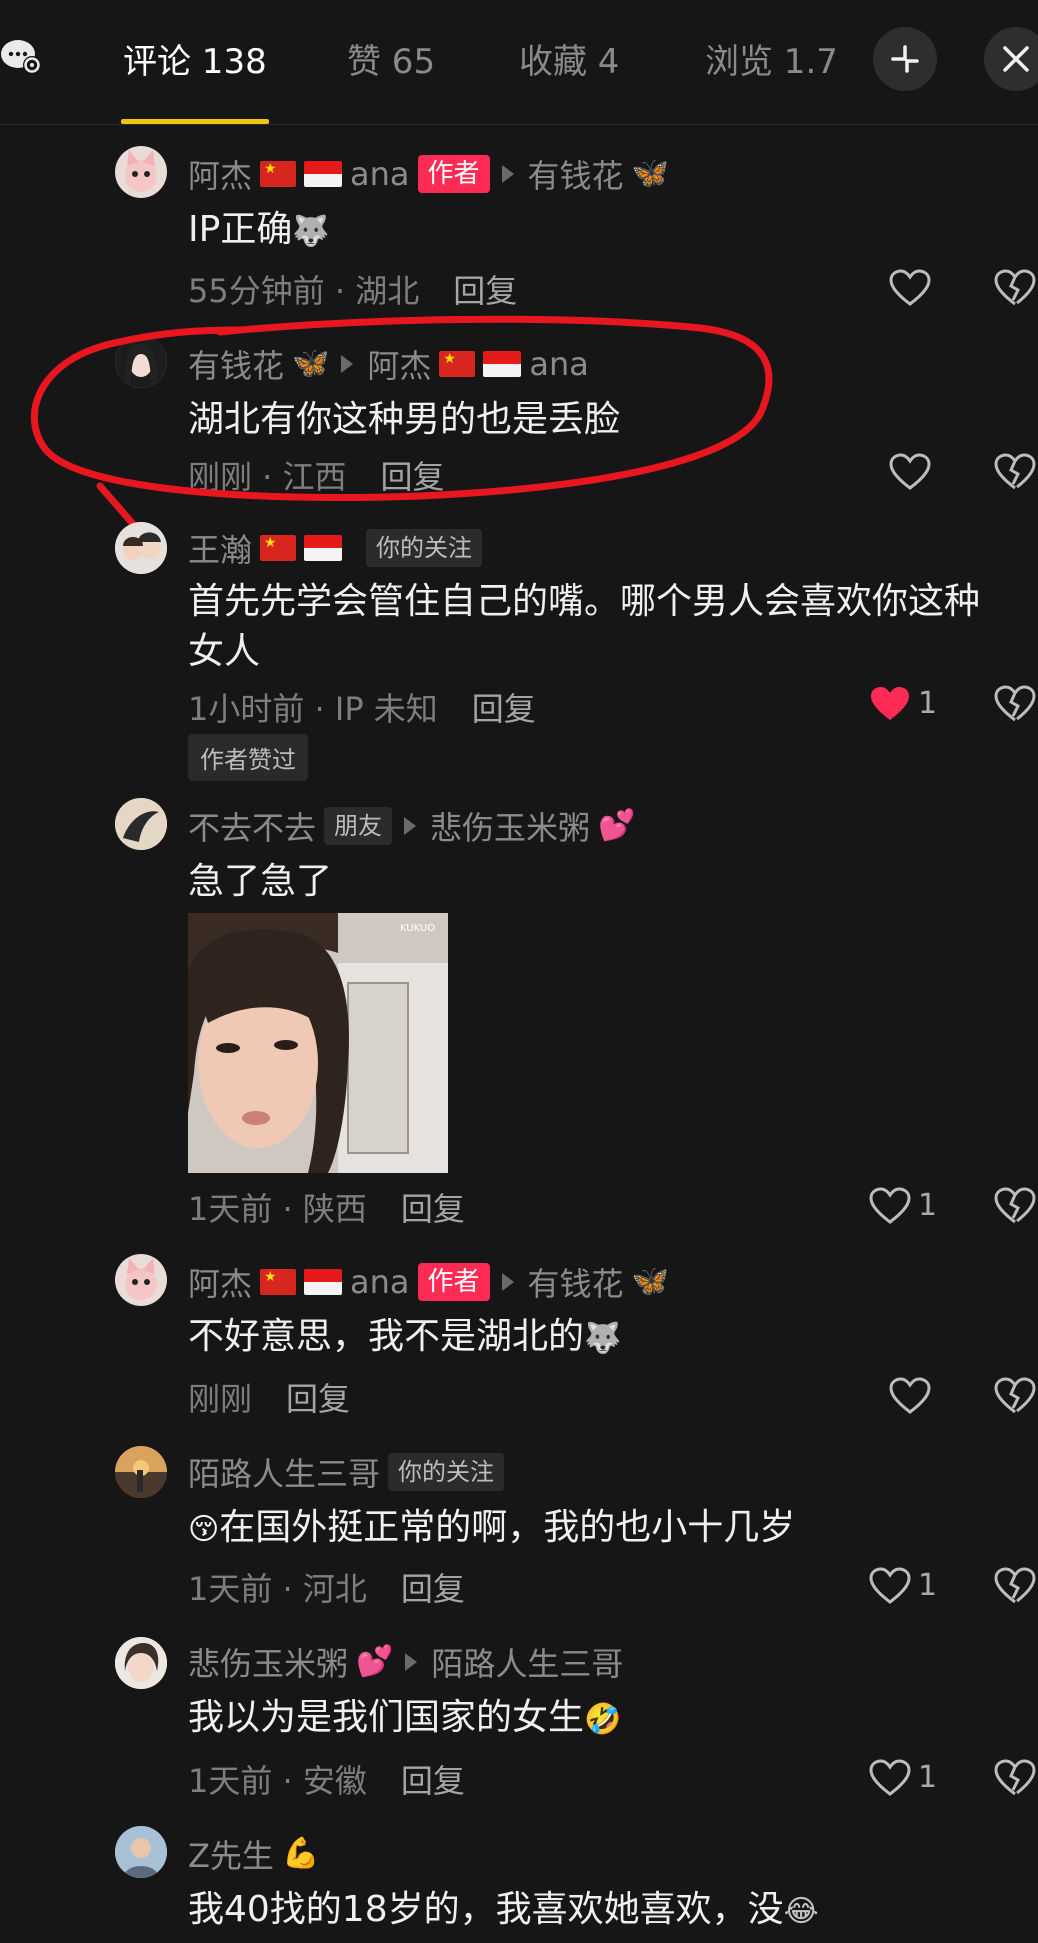  I want to click on close-button, so click(1011, 59).